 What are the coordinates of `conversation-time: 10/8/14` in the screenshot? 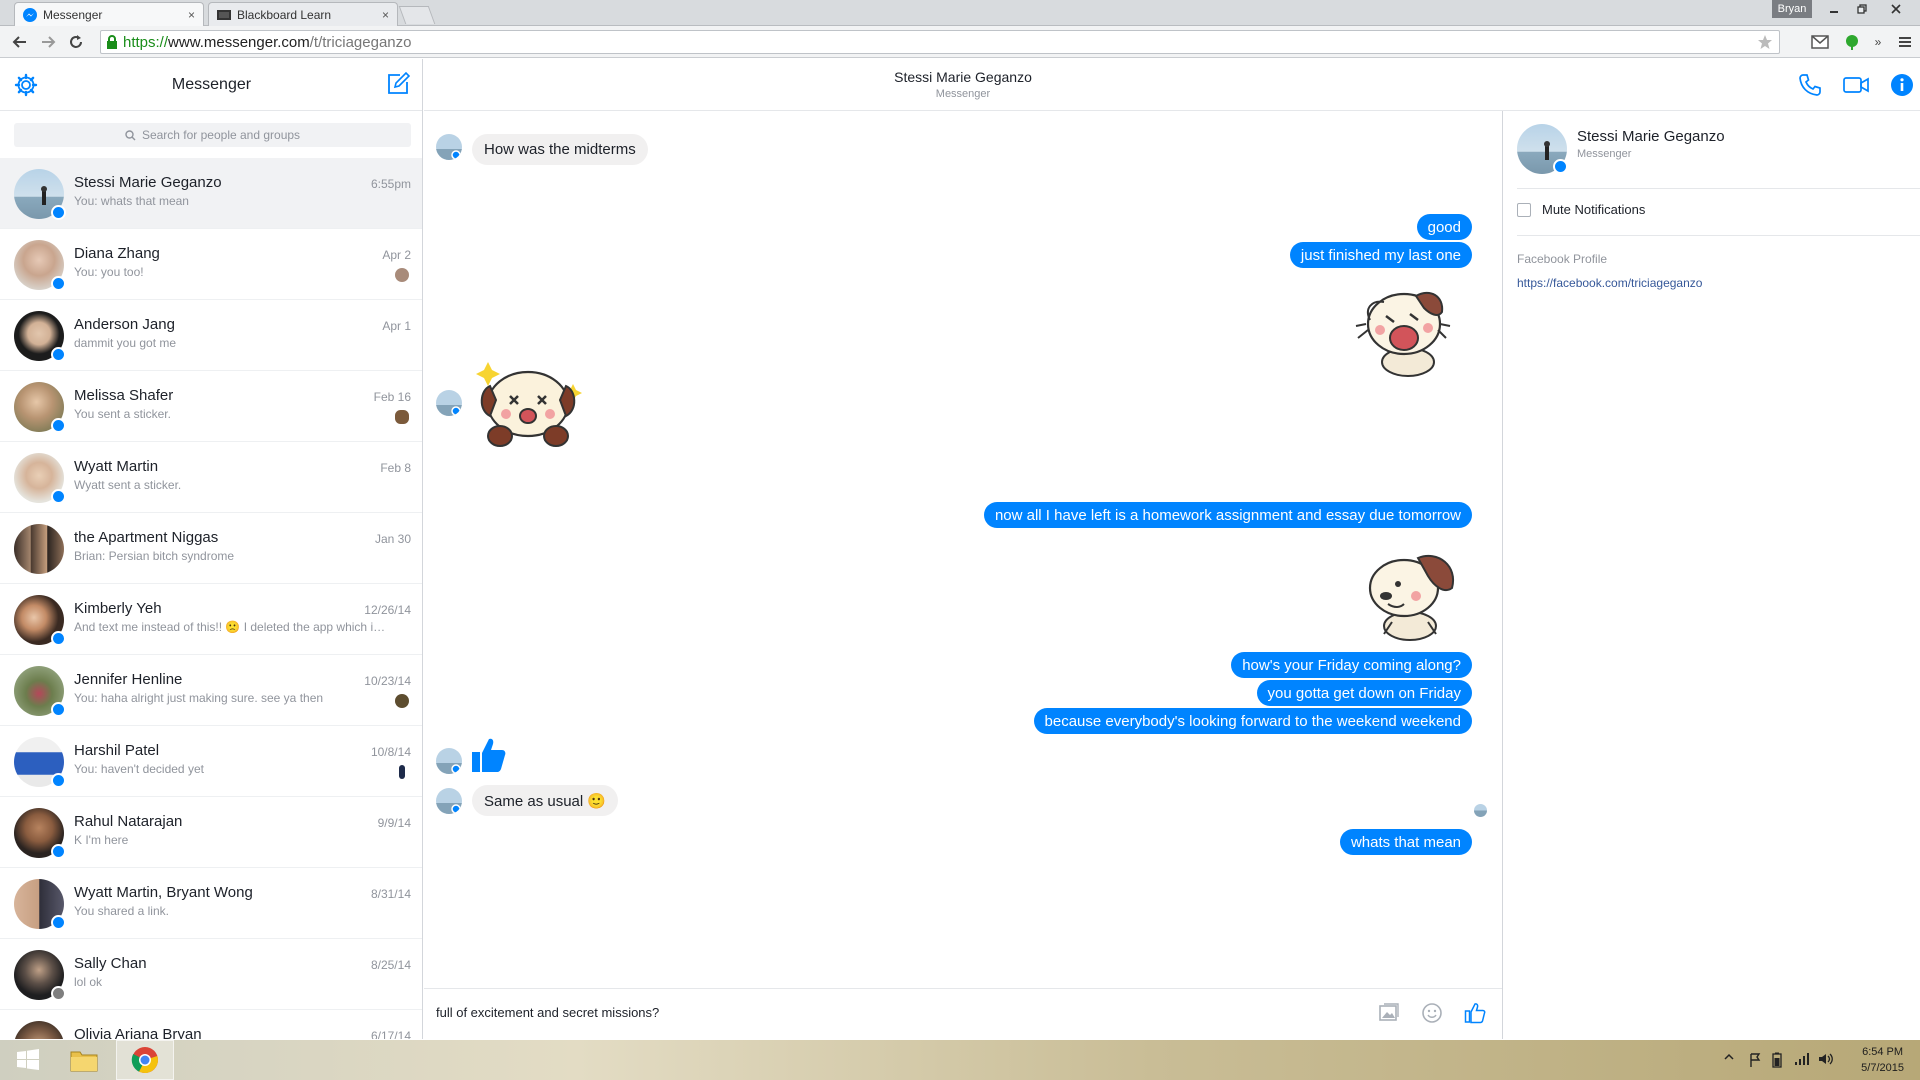 It's located at (390, 752).